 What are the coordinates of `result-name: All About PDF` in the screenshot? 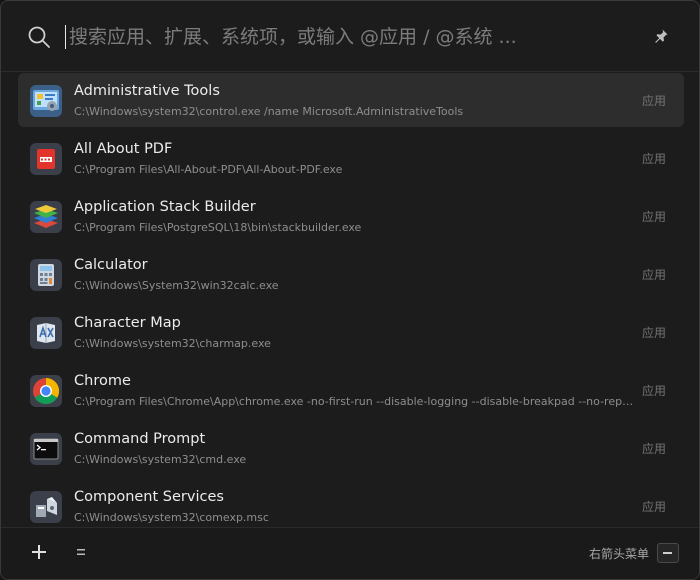 It's located at (123, 149).